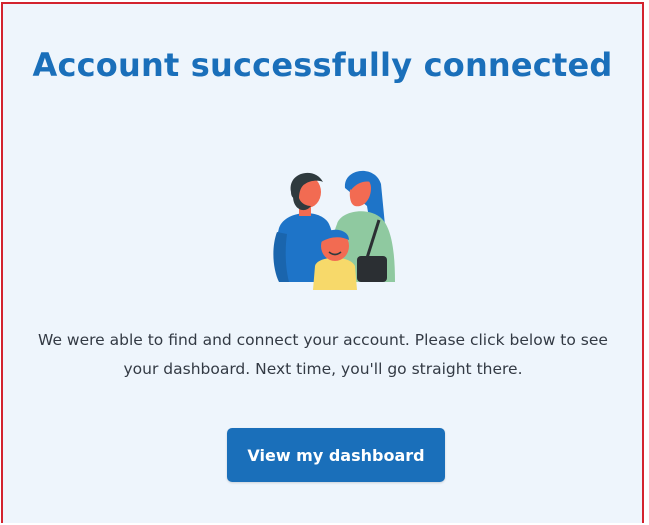  What do you see at coordinates (334, 230) in the screenshot?
I see `family-illustration-icon` at bounding box center [334, 230].